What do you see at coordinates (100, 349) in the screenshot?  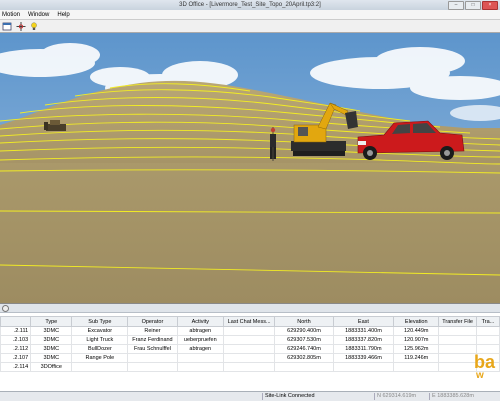 I see `cell-subtype: BullDozer` at bounding box center [100, 349].